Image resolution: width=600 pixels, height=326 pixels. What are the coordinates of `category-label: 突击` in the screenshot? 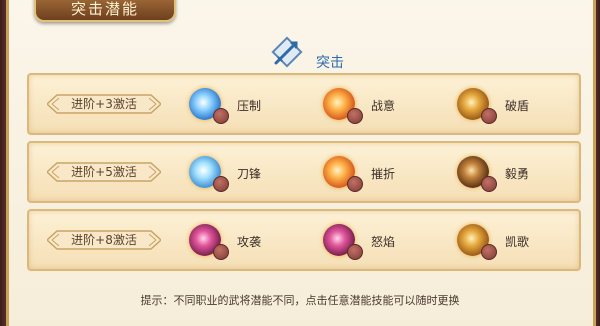 It's located at (330, 63).